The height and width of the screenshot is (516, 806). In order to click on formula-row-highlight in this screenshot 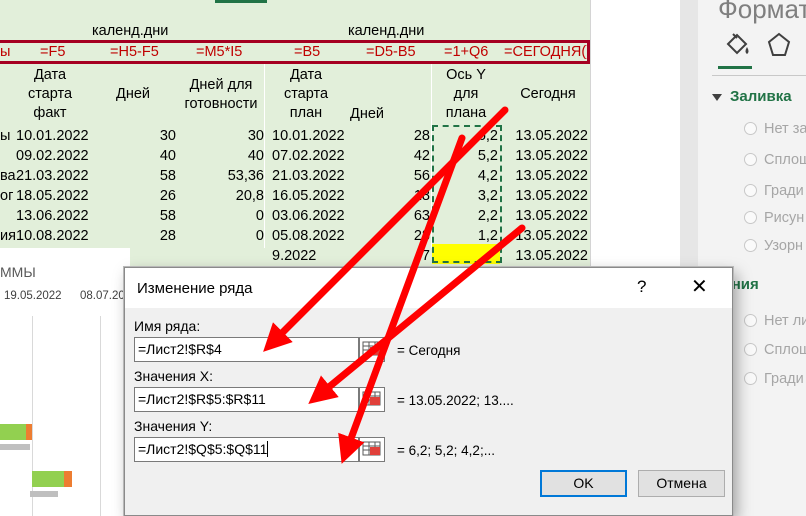, I will do `click(295, 52)`.